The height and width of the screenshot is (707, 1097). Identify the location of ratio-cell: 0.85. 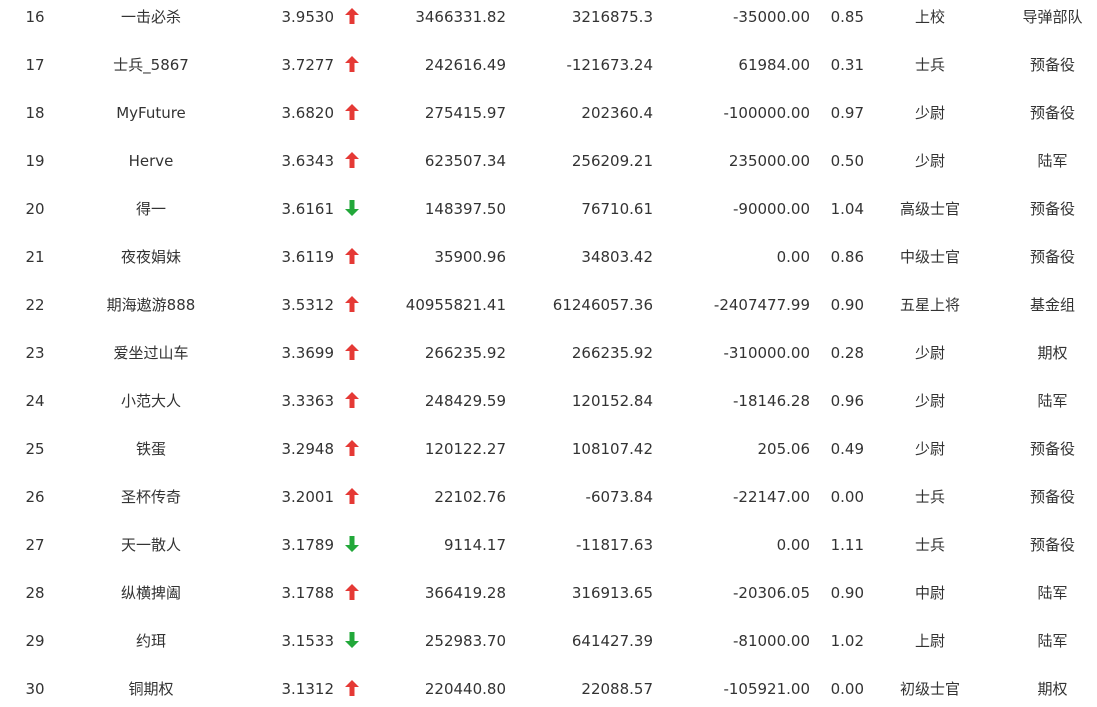
(847, 17).